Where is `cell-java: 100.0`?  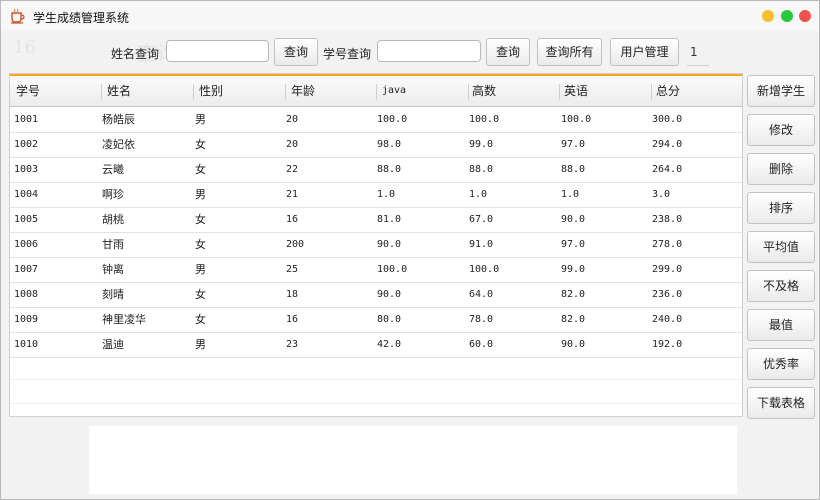
cell-java: 100.0 is located at coordinates (392, 269).